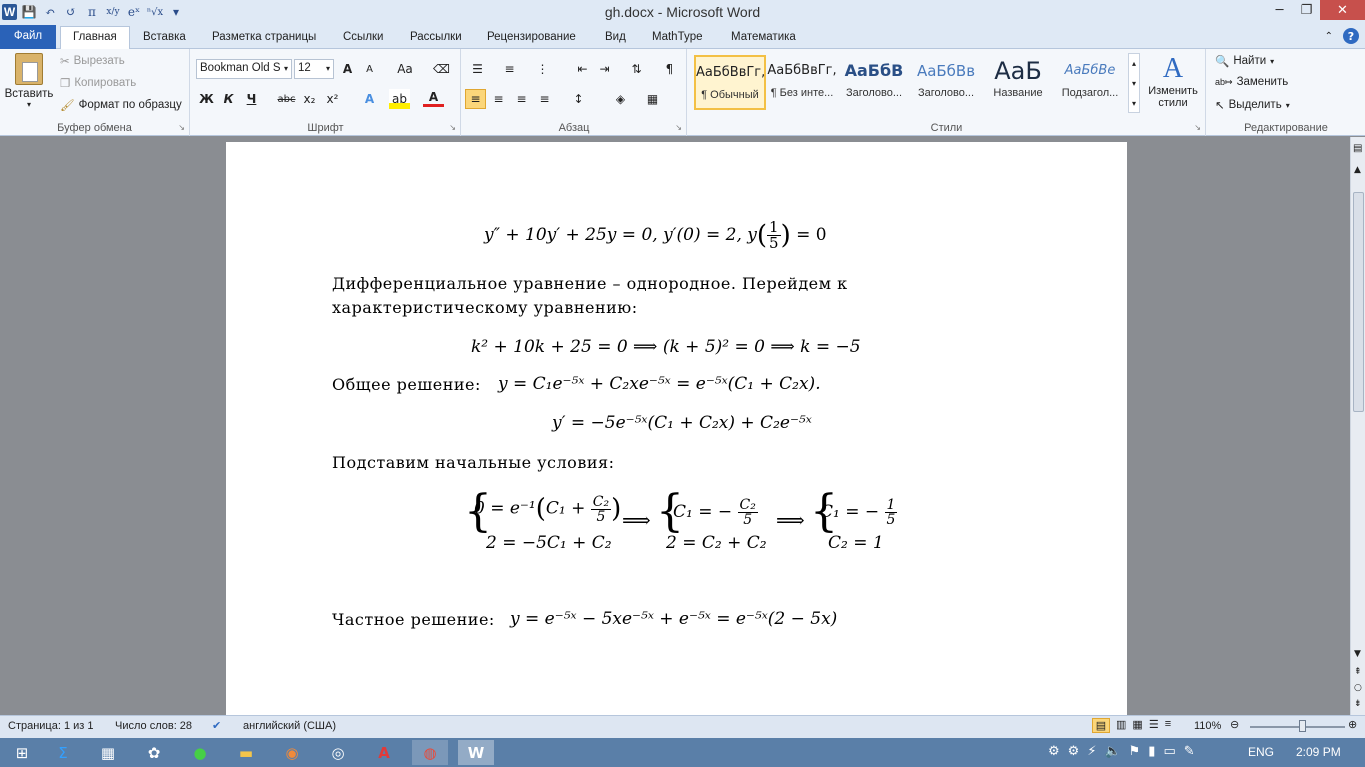 This screenshot has width=1365, height=767. What do you see at coordinates (521, 99) in the screenshot?
I see `align-right-icon: ≡` at bounding box center [521, 99].